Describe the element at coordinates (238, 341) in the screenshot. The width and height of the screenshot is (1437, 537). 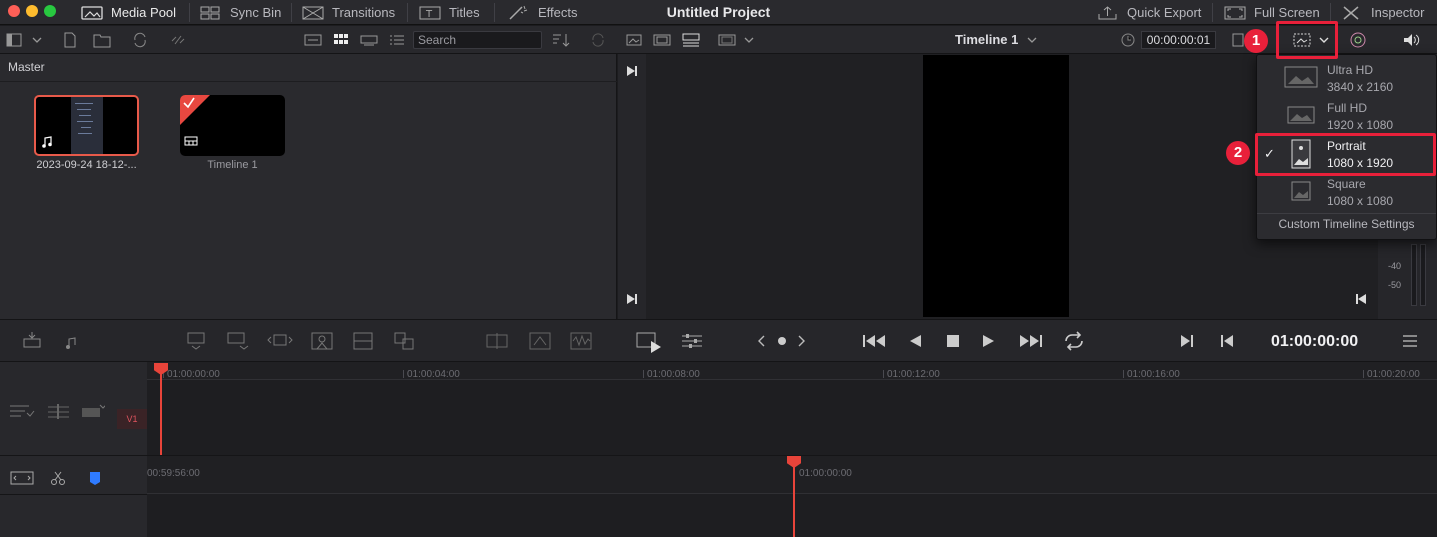
I see `append-icon` at that location.